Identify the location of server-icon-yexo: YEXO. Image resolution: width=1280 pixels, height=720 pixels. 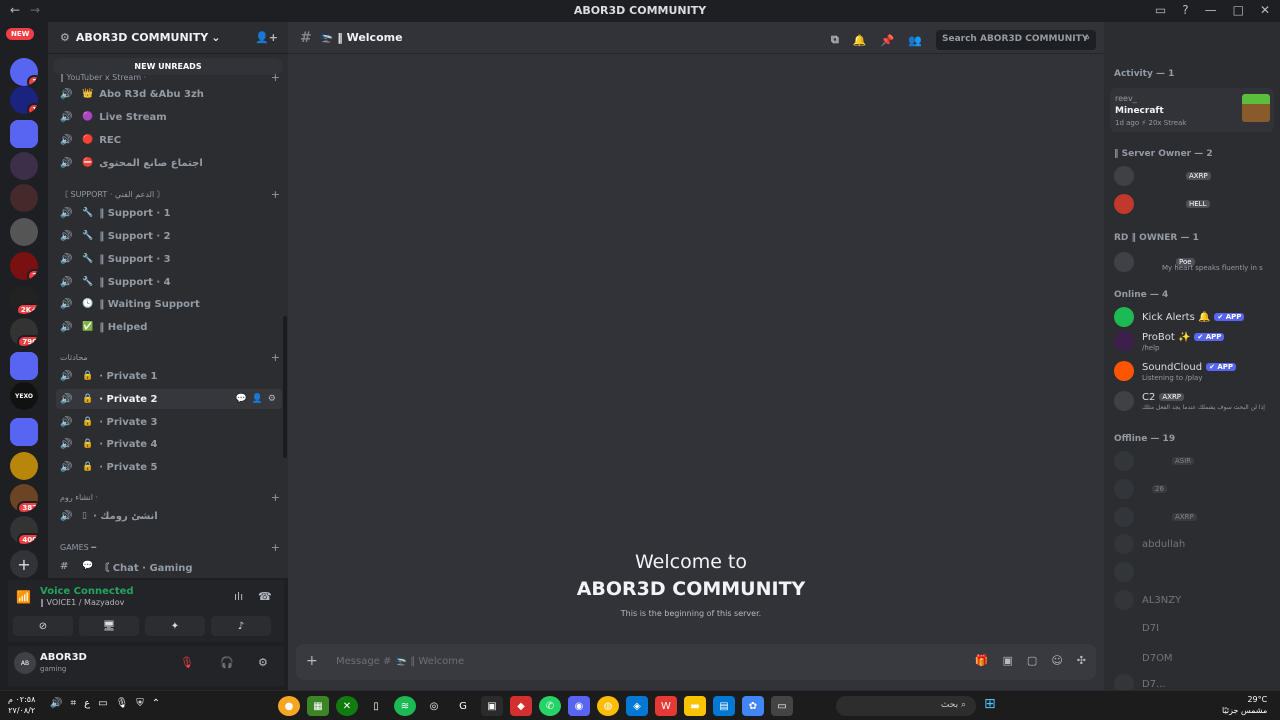
(24, 396).